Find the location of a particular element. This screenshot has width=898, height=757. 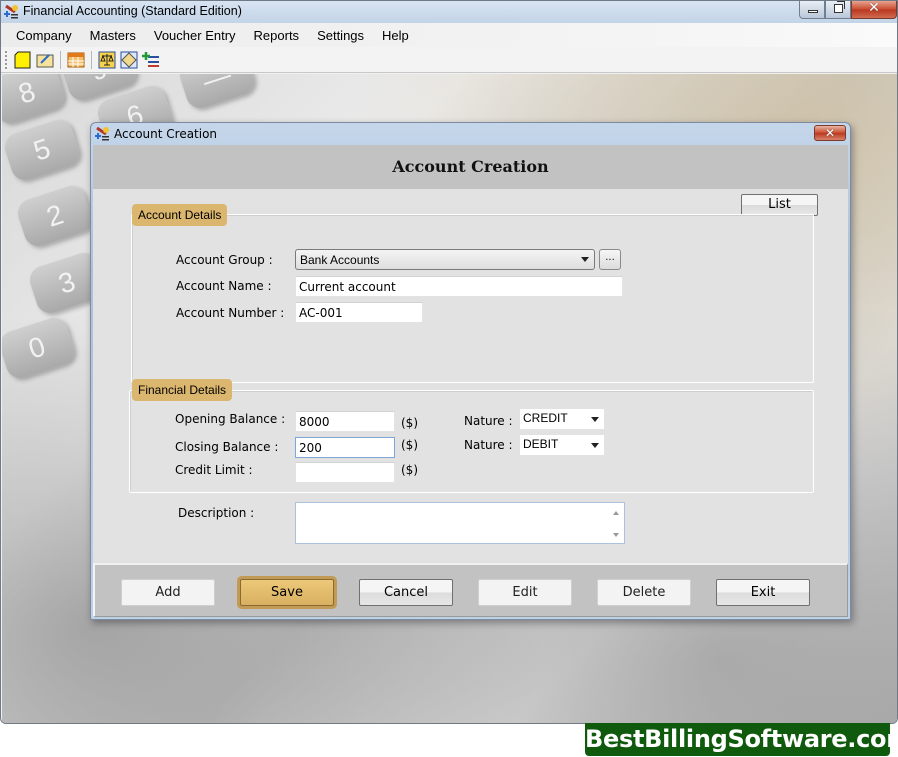

close-button: ✕ is located at coordinates (874, 10).